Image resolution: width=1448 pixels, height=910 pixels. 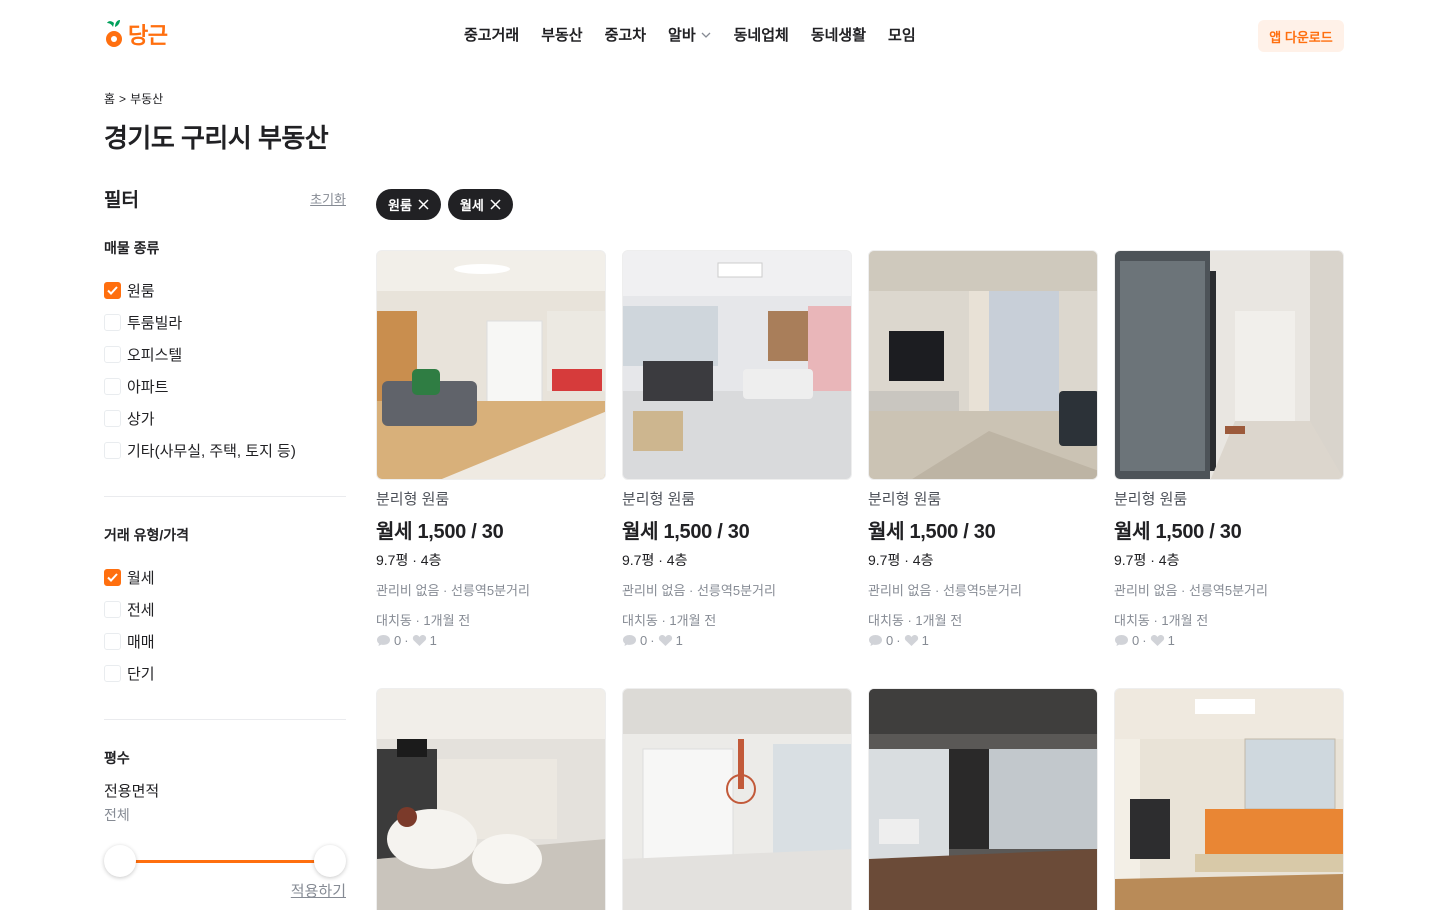 I want to click on checkbox-label: 월세, so click(x=141, y=578).